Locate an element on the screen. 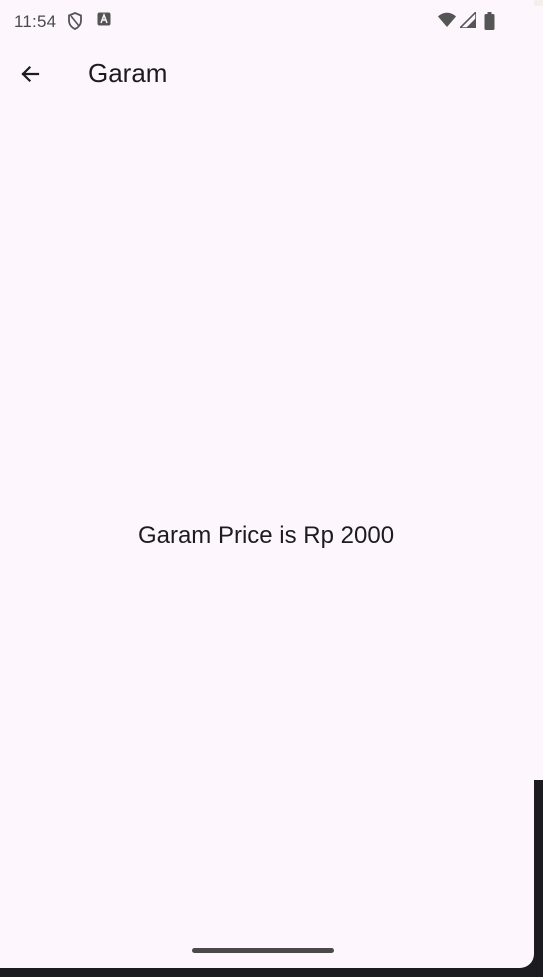 The image size is (543, 977). wifi-icon is located at coordinates (447, 19).